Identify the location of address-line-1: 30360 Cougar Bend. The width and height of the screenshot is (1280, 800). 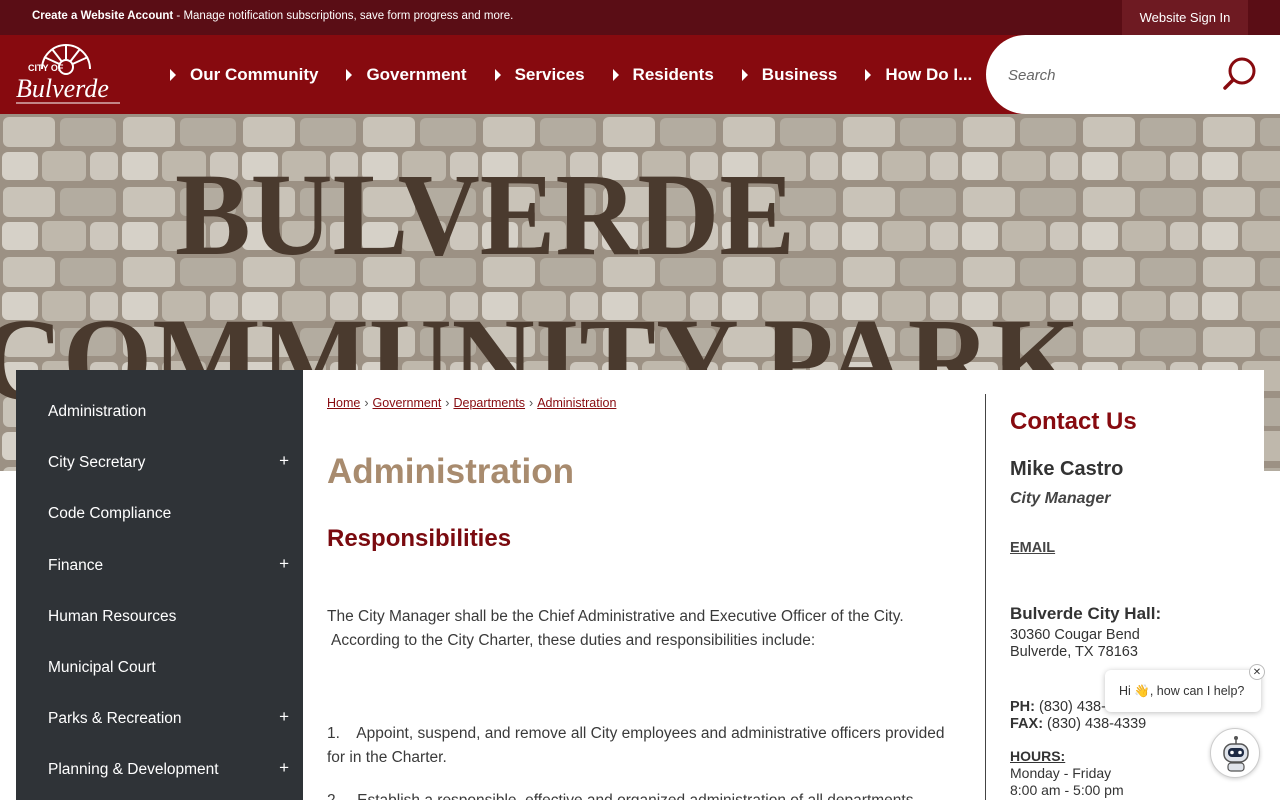
(1075, 635).